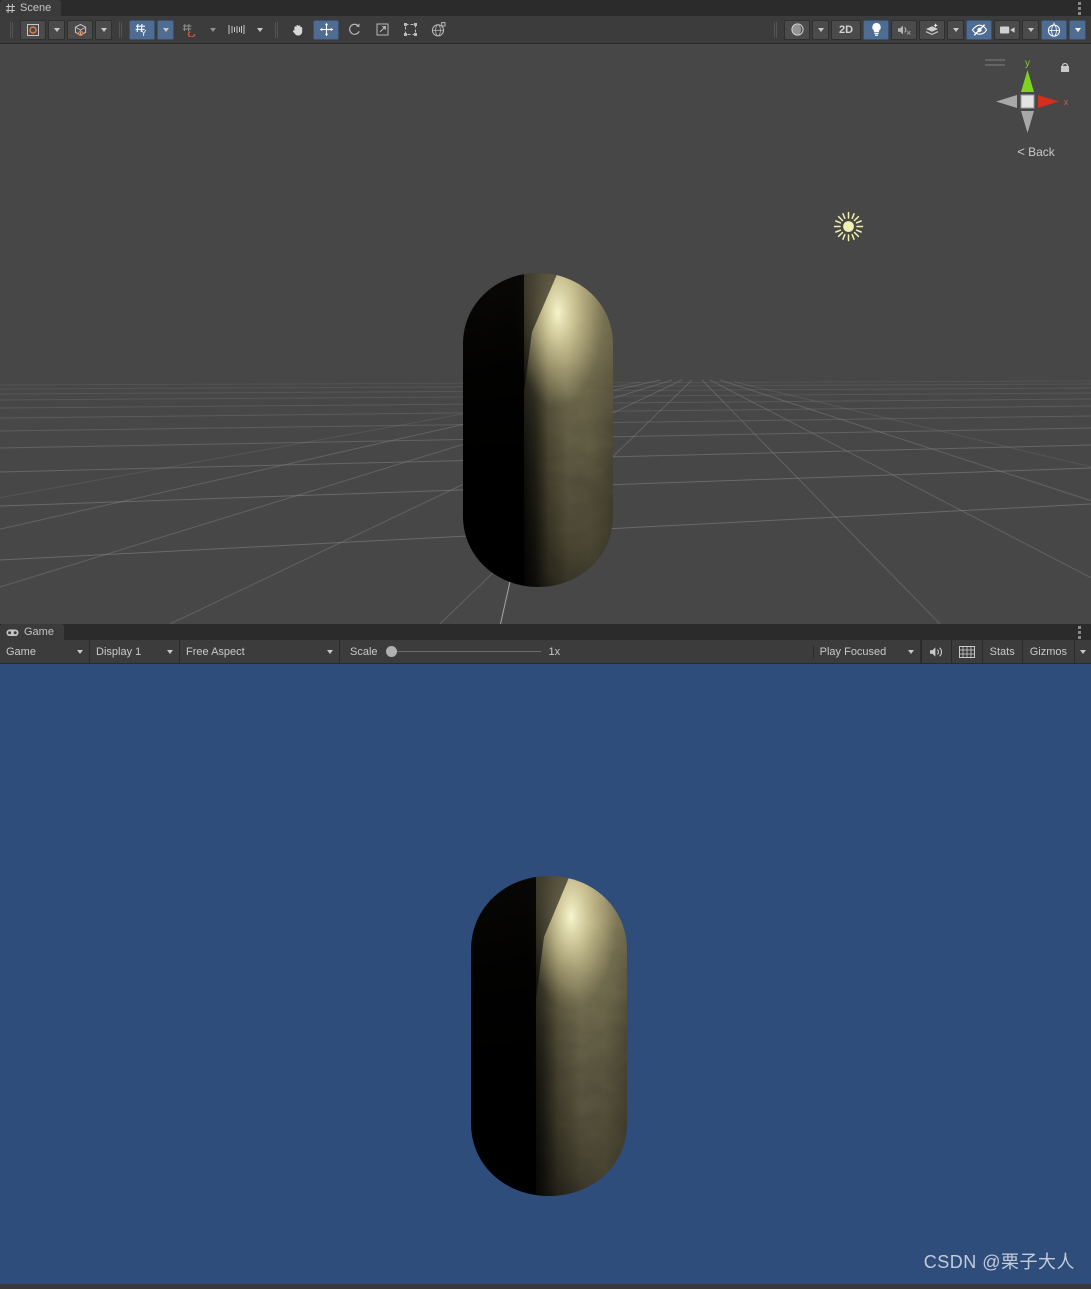 The width and height of the screenshot is (1091, 1289). I want to click on scale-control: Scale 1x, so click(577, 651).